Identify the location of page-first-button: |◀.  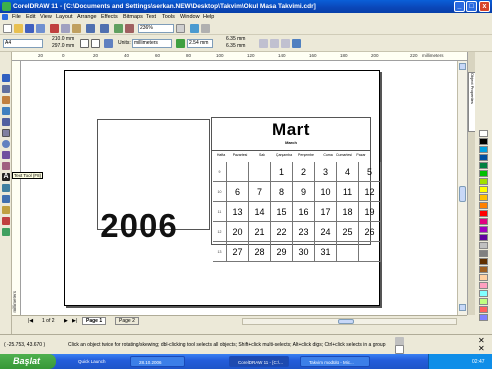
(30, 321).